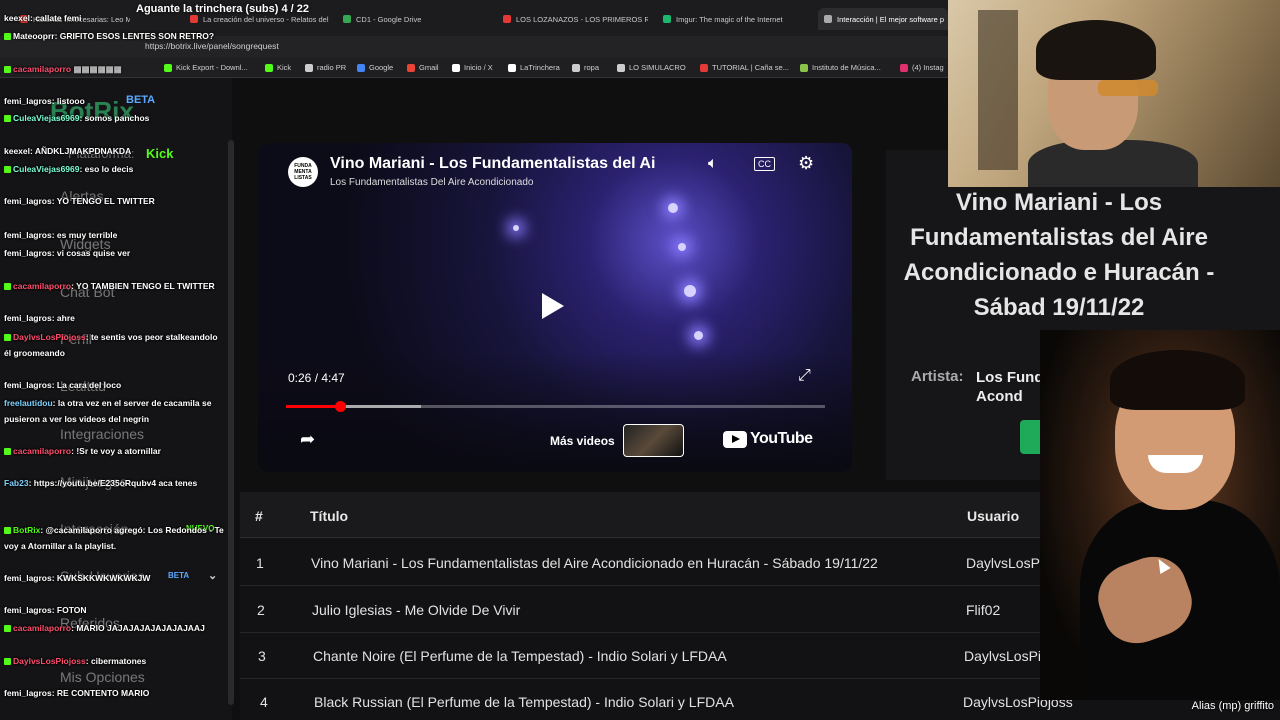 The width and height of the screenshot is (1280, 720). What do you see at coordinates (340, 406) in the screenshot?
I see `progress-knob` at bounding box center [340, 406].